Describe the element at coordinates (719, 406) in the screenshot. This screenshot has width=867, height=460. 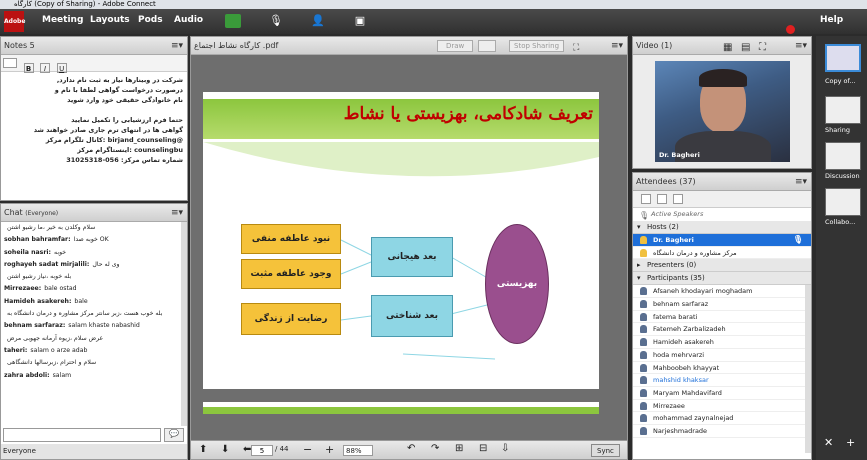
I see `participant-row: Mirrezaee` at that location.